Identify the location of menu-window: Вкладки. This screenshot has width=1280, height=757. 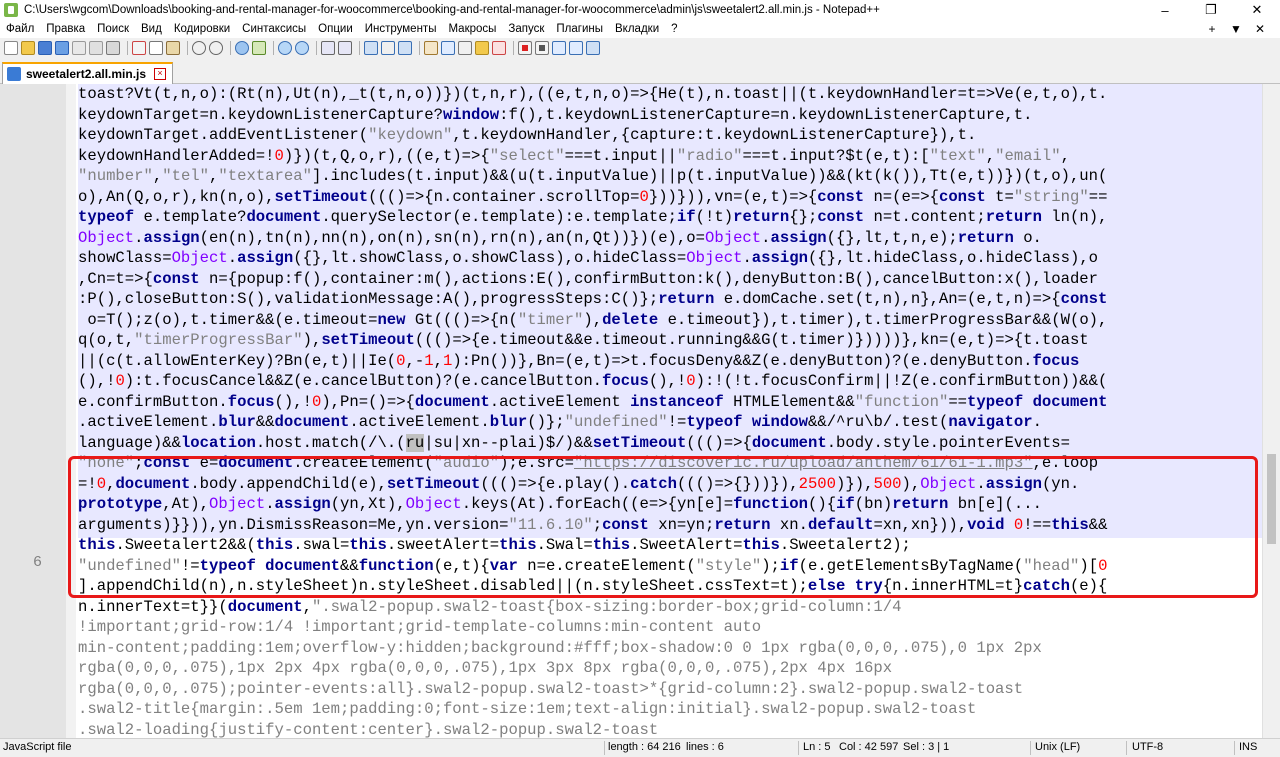
(637, 29).